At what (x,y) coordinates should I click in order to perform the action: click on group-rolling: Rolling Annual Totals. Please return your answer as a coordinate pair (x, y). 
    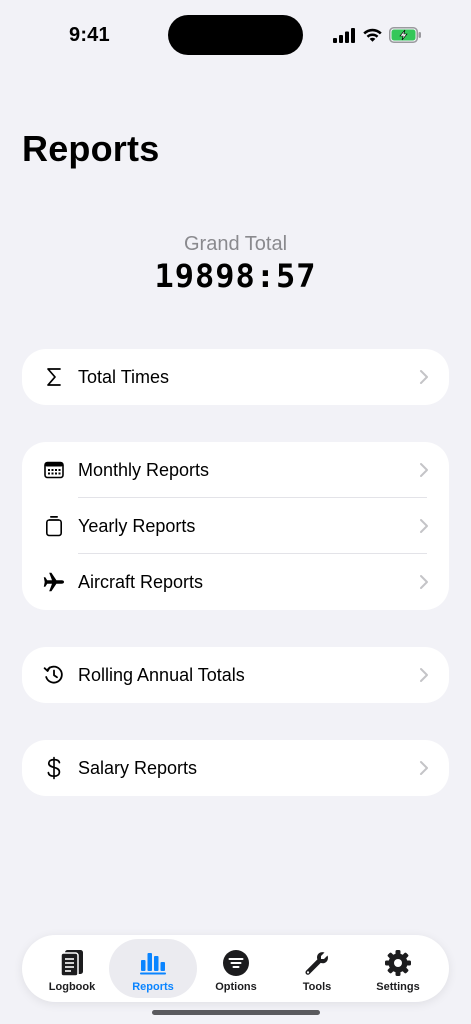
    Looking at the image, I should click on (235, 675).